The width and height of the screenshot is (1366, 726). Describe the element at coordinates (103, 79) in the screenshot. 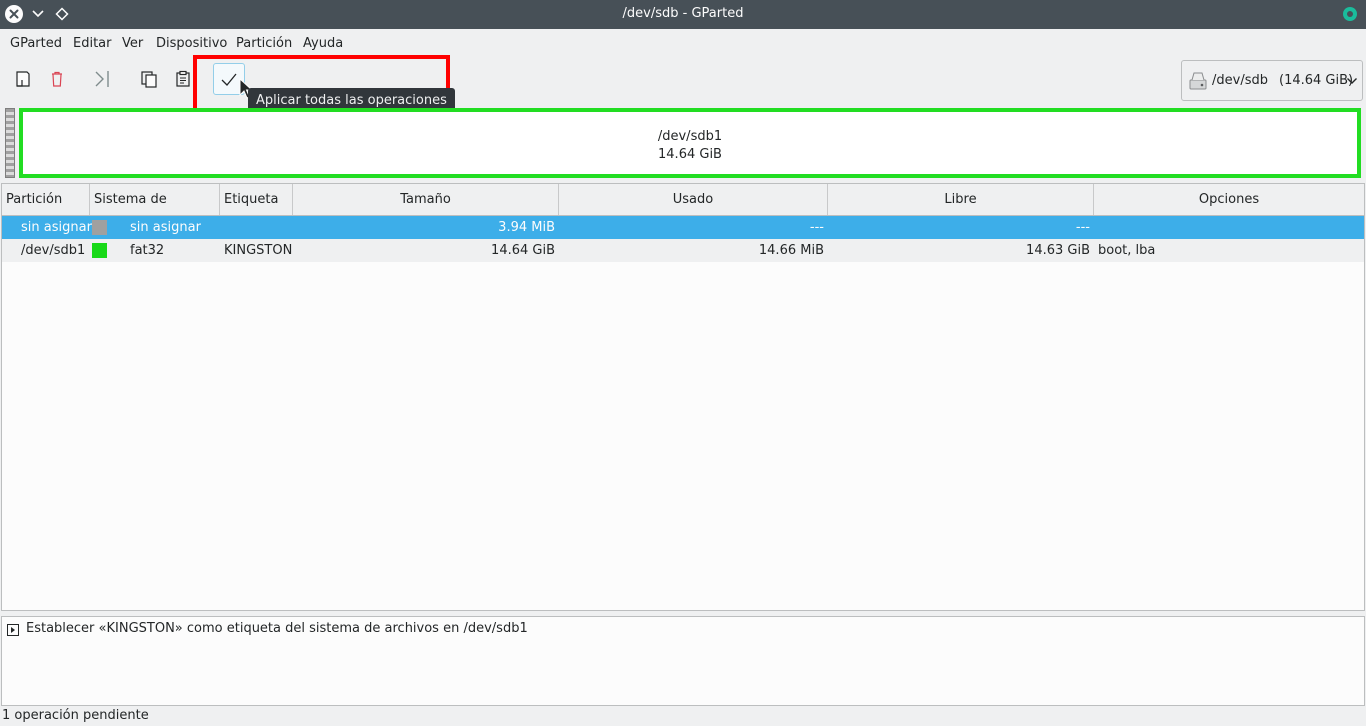

I see `resize-move-icon` at that location.